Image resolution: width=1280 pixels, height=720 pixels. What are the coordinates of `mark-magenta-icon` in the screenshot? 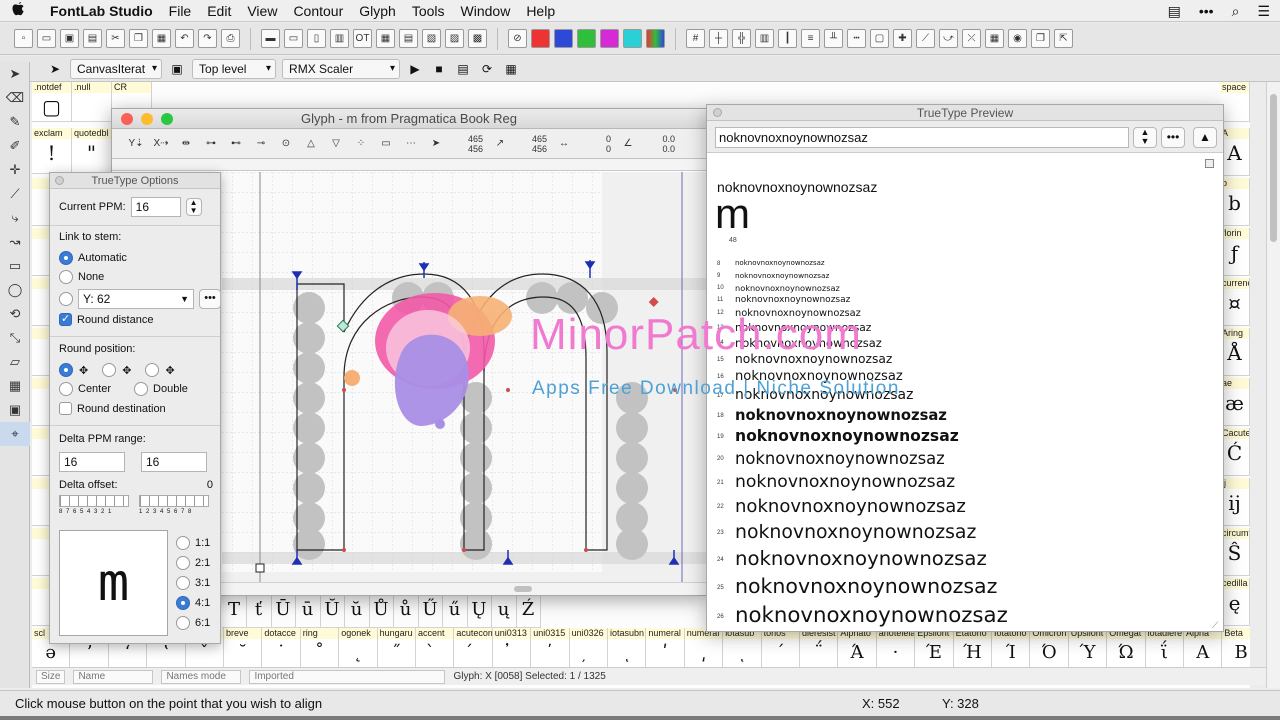 It's located at (609, 38).